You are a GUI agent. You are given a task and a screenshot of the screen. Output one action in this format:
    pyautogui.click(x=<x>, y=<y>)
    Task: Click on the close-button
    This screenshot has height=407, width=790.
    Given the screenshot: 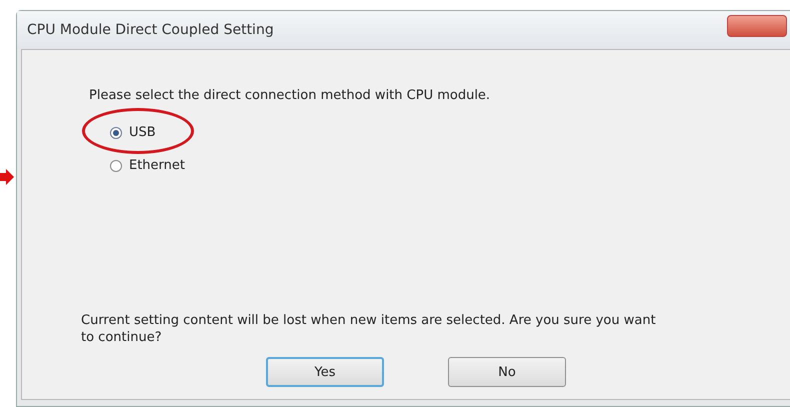 What is the action you would take?
    pyautogui.click(x=757, y=26)
    